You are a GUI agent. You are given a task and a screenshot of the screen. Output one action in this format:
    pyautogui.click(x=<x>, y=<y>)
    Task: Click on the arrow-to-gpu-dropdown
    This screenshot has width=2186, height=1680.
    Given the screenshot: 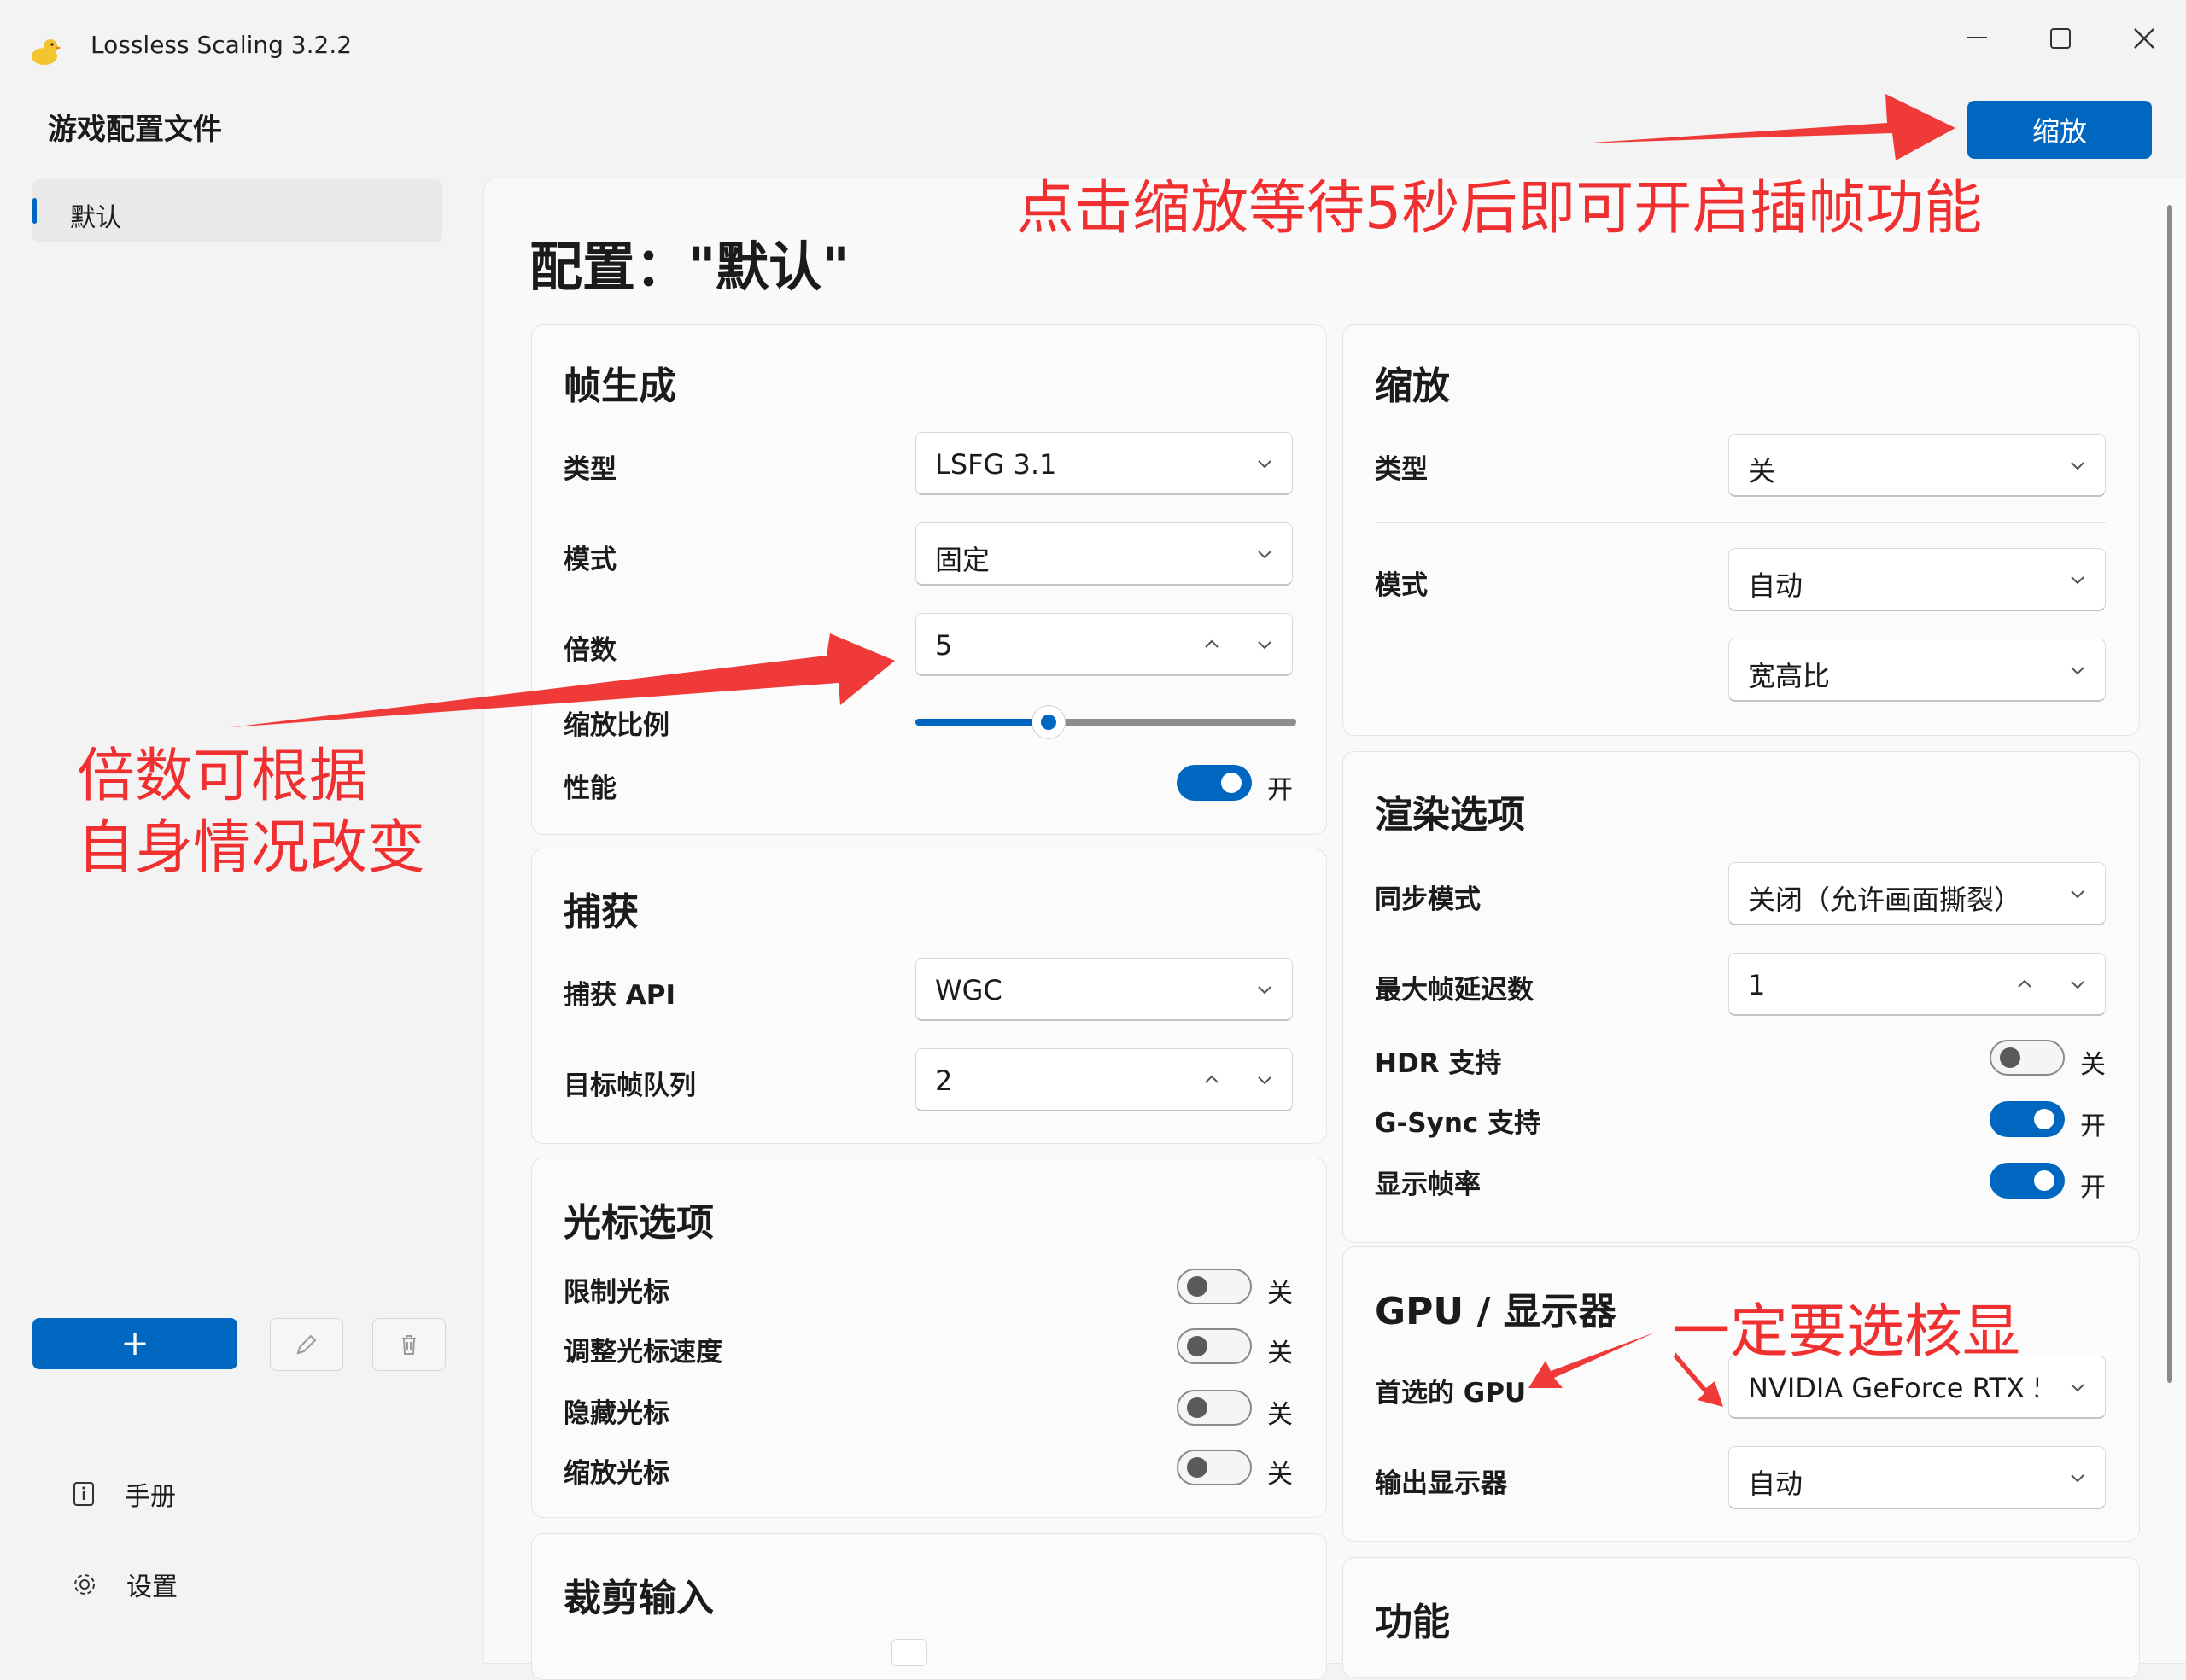 What is the action you would take?
    pyautogui.click(x=1698, y=1379)
    